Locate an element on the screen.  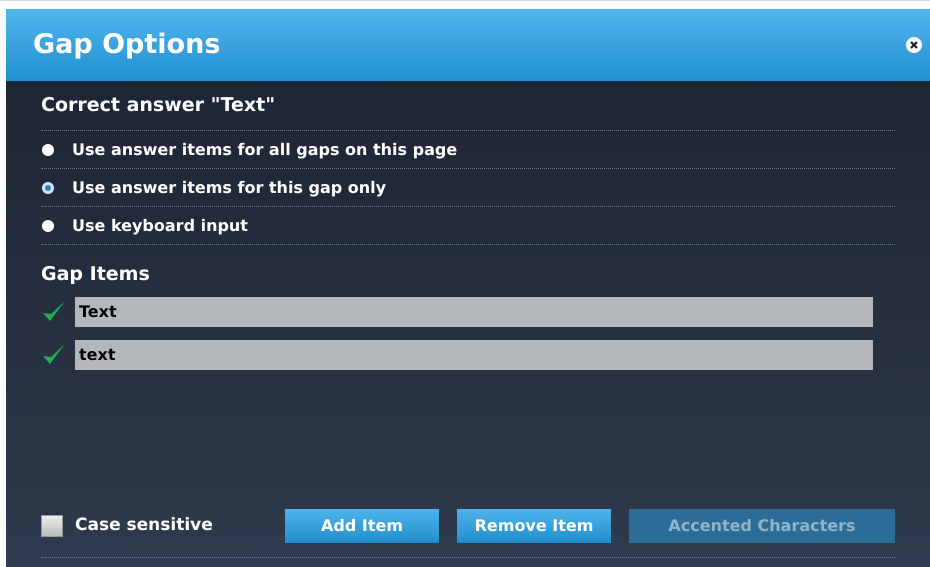
case-sensitive-checkbox: Case sensitive is located at coordinates (163, 525).